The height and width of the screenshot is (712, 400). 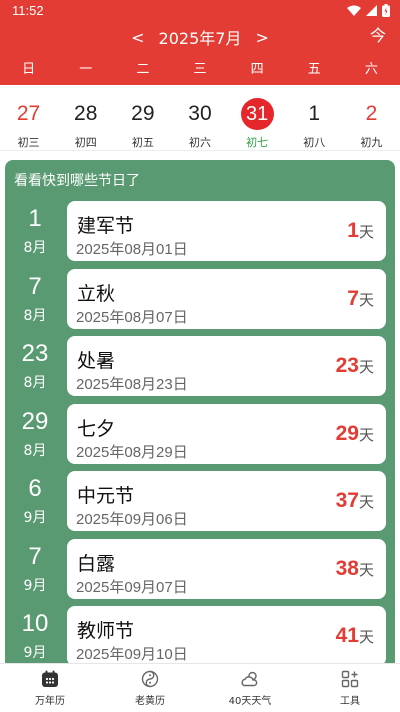 I want to click on days-remaining: 29天, so click(x=355, y=434).